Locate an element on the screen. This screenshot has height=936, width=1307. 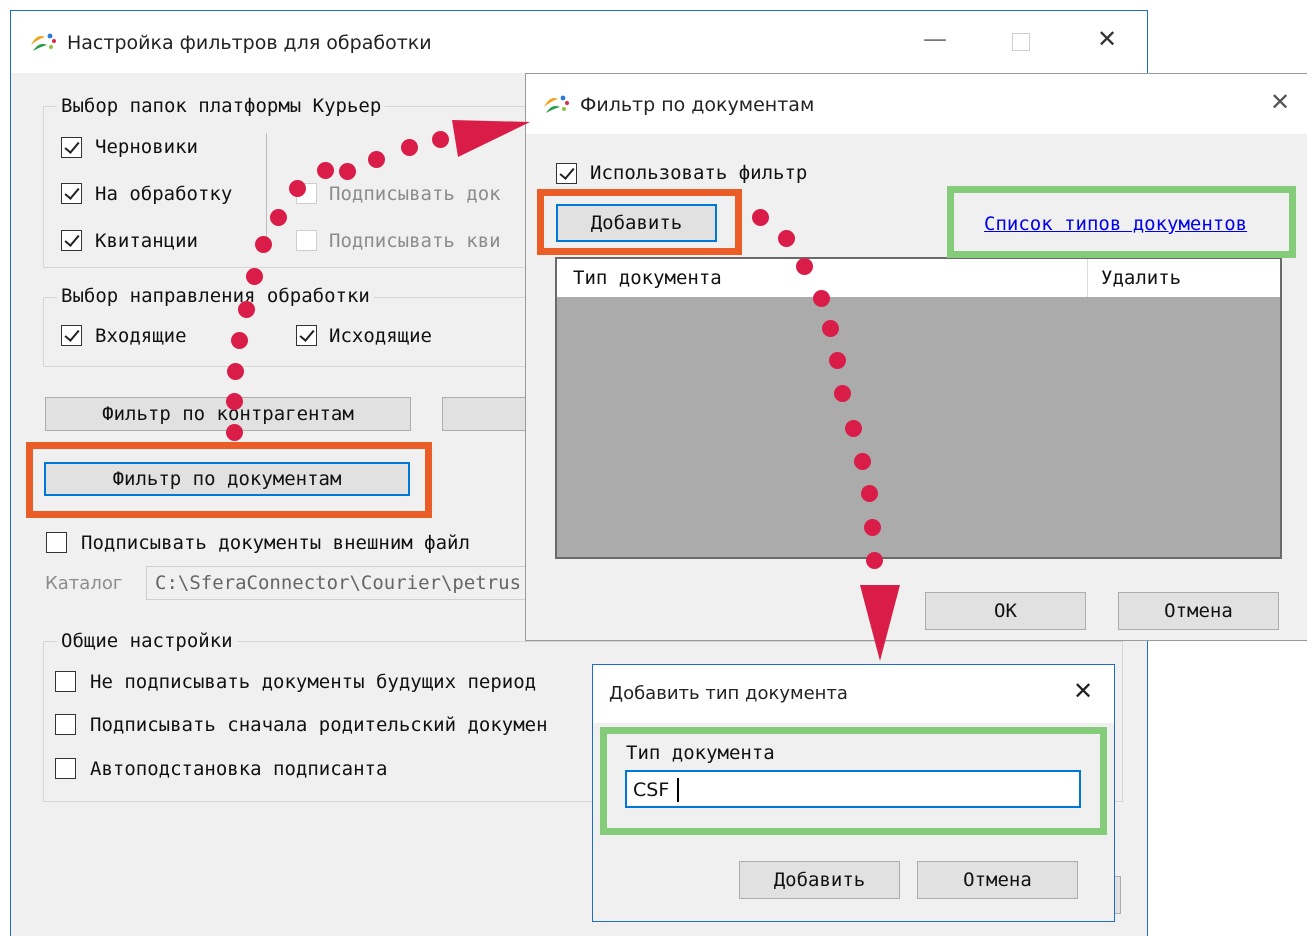
main-title-bar: Настройка фильтров для обработки — ✕ is located at coordinates (579, 42).